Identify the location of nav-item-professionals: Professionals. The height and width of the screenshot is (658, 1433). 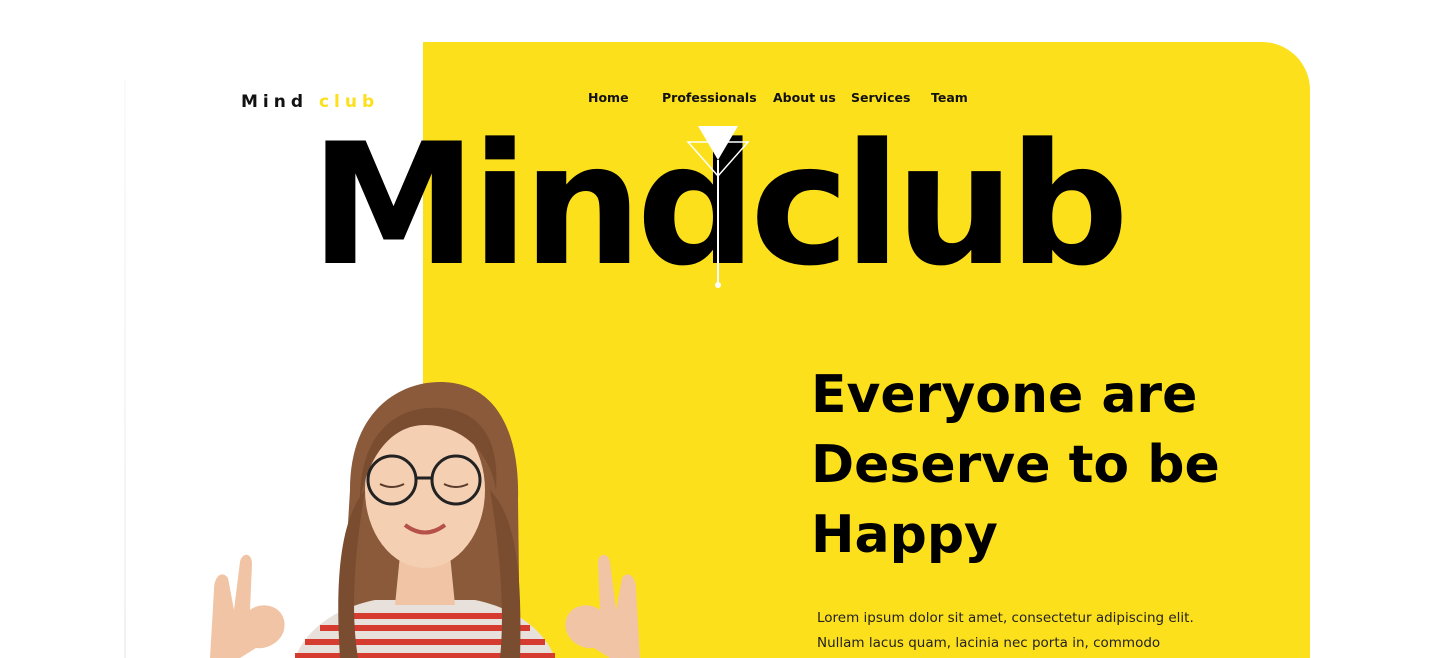
(709, 97).